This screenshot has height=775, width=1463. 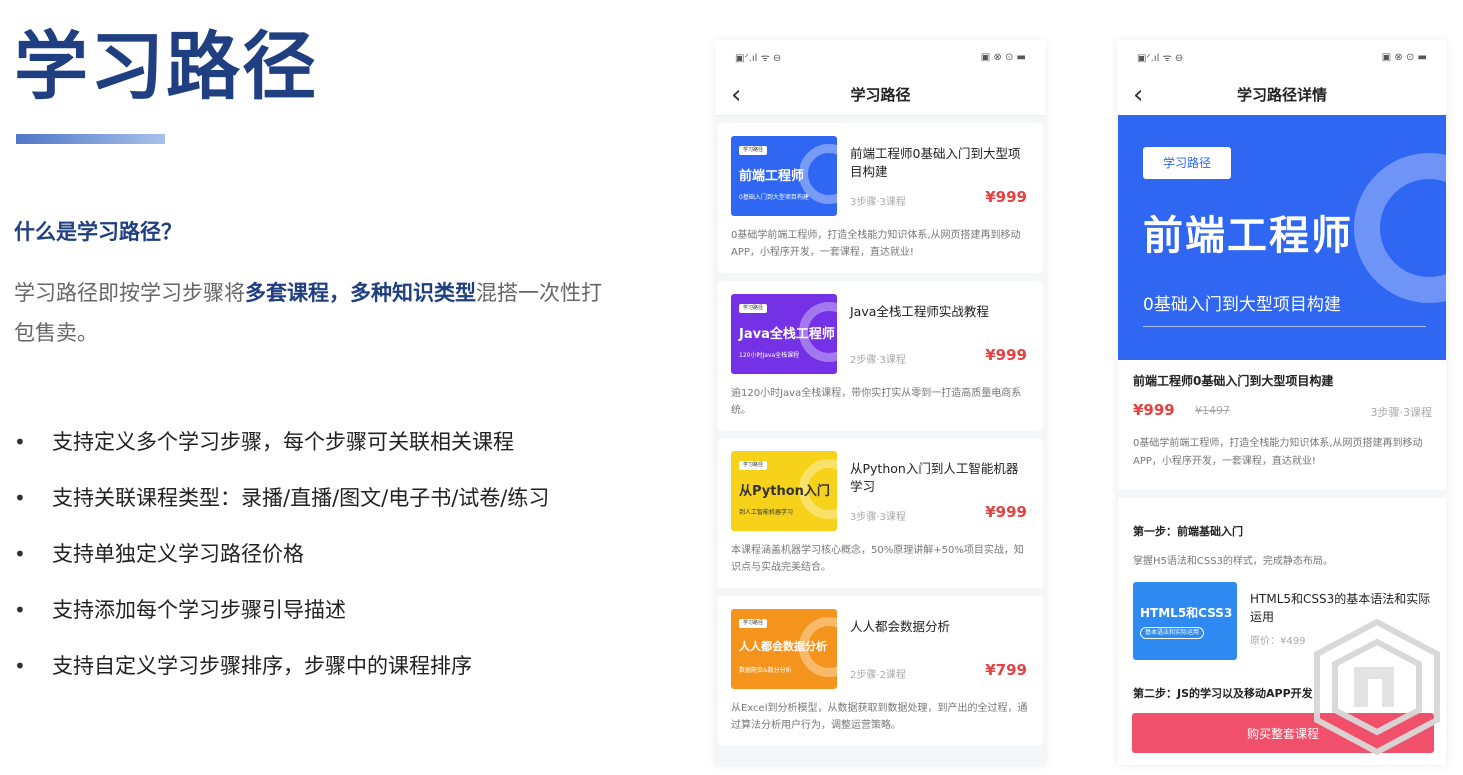 What do you see at coordinates (314, 313) in the screenshot?
I see `description: 学习路径即按学习步骤将多套课程，多种知识类型混搭一次性打包售卖。` at bounding box center [314, 313].